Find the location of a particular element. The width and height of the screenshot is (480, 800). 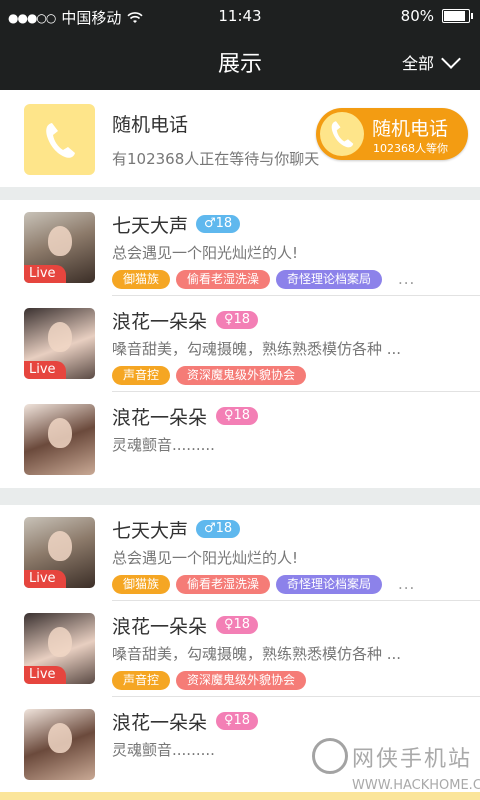

filter-label: 全部 is located at coordinates (417, 63).